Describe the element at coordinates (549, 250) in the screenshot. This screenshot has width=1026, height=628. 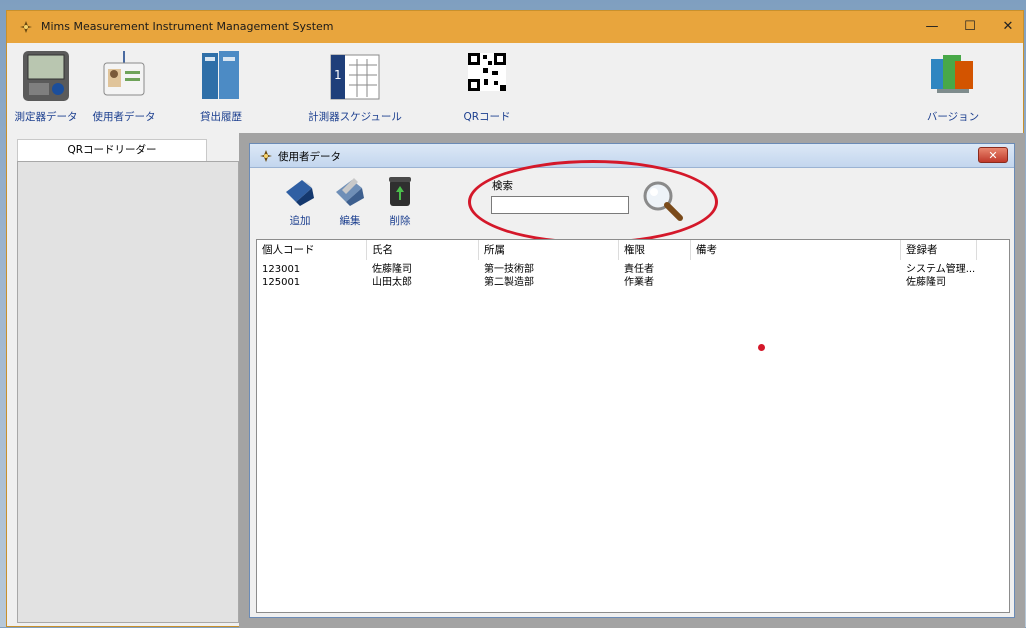
I see `column-header: 所属` at that location.